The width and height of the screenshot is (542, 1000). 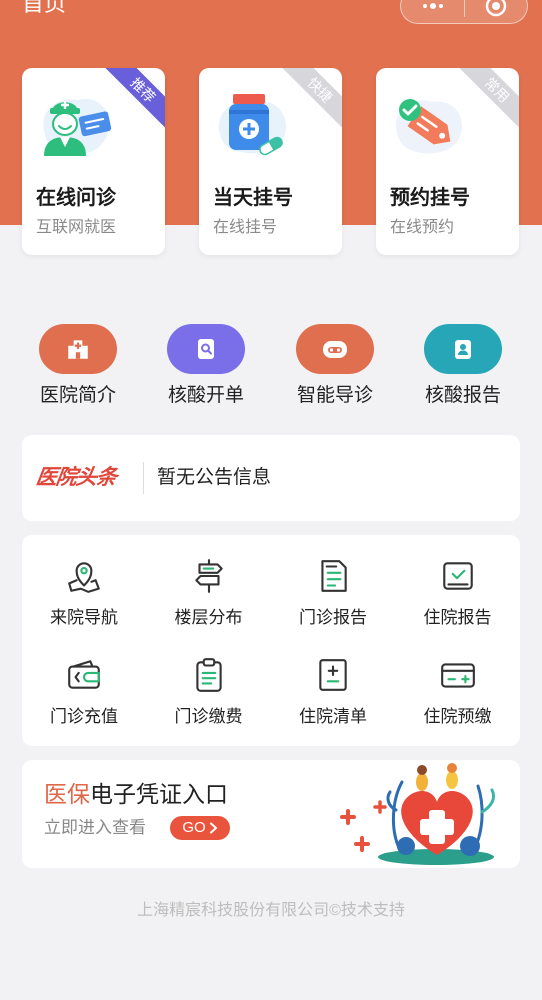 I want to click on report-badge-icon, so click(x=463, y=349).